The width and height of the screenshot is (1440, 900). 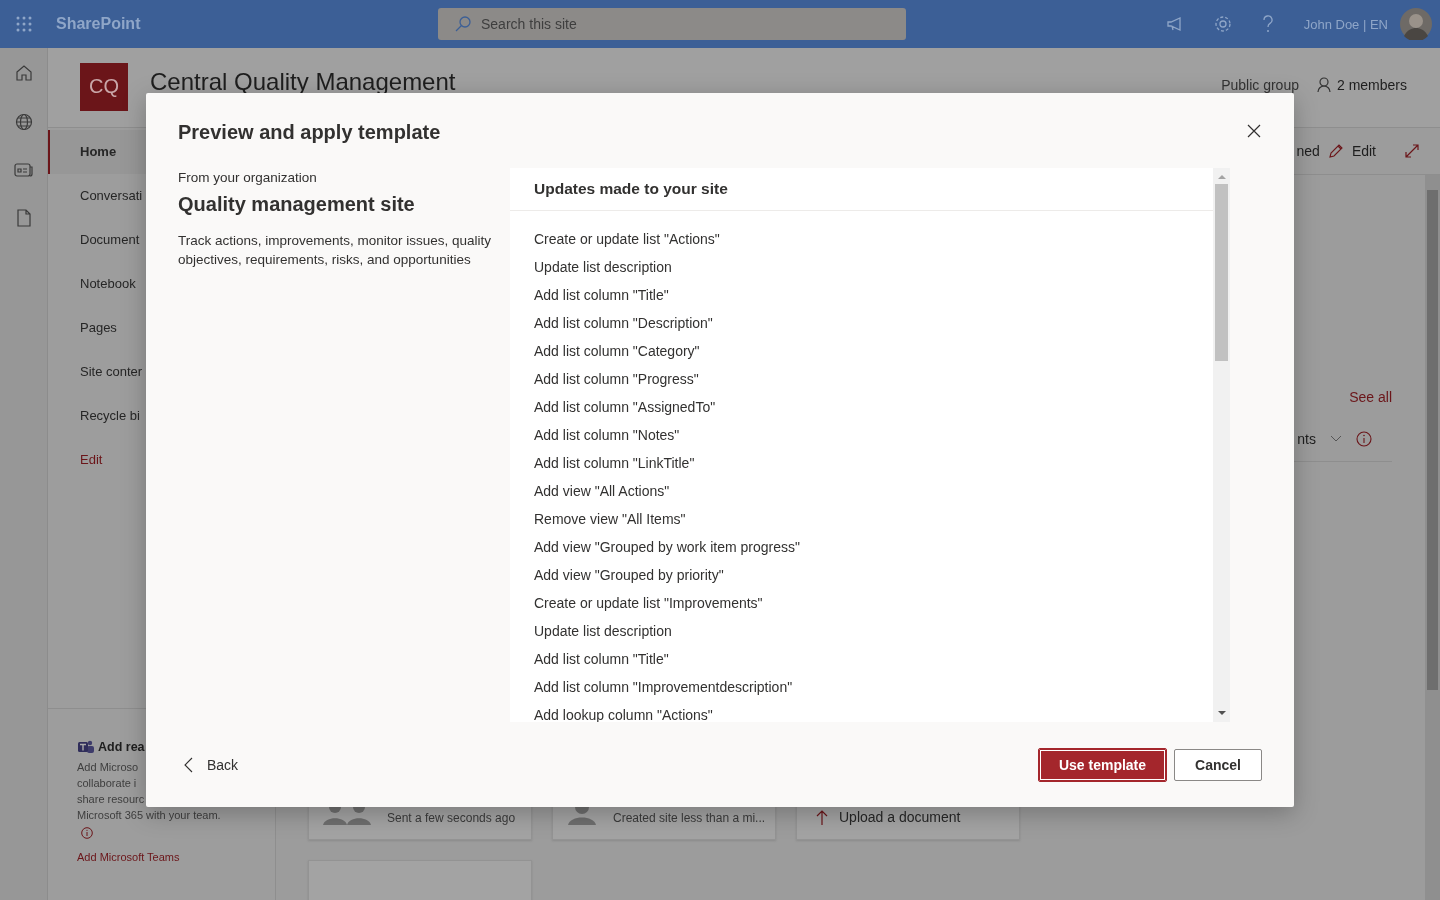 What do you see at coordinates (616, 379) in the screenshot?
I see `update-item: Add list column "Progress"` at bounding box center [616, 379].